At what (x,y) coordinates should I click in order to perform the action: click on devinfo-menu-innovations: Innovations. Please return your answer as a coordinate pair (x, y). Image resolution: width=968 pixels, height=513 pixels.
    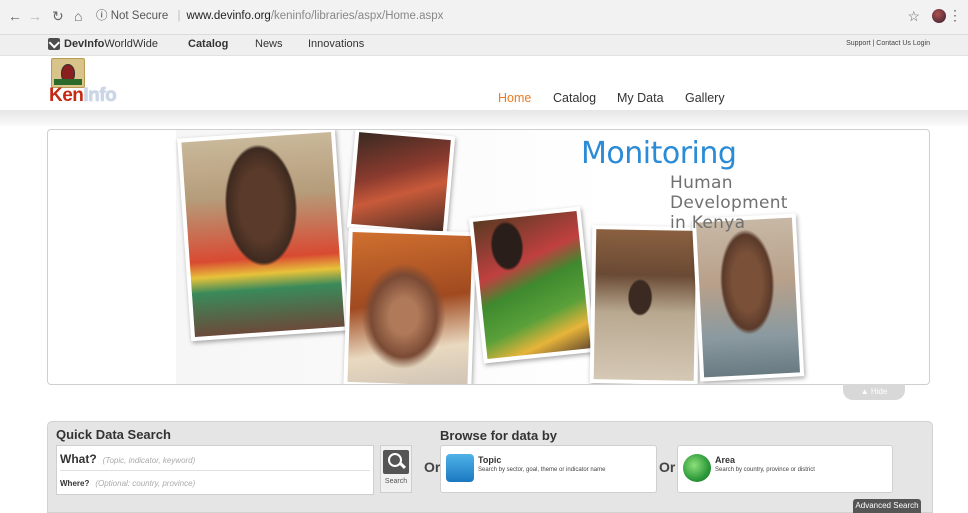
    Looking at the image, I should click on (336, 44).